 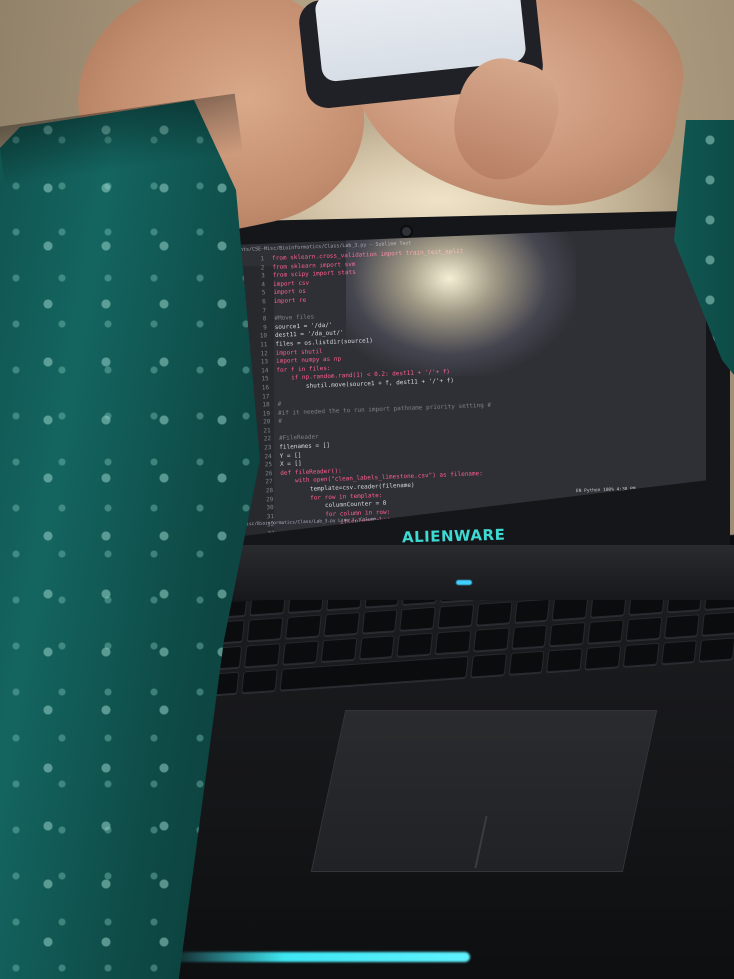 I want to click on code-text: for f in files:, so click(x=303, y=369).